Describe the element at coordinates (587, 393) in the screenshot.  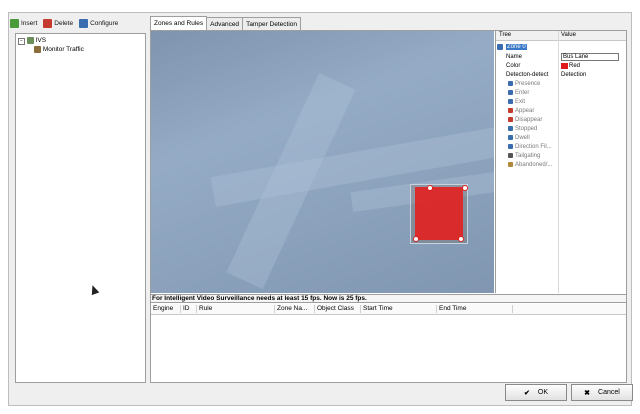
I see `close-icon: ✖` at that location.